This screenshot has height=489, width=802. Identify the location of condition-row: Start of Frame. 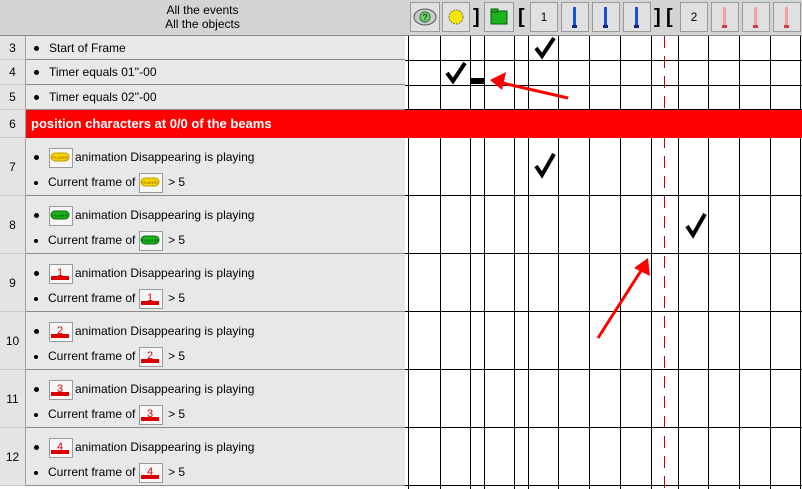
(215, 48).